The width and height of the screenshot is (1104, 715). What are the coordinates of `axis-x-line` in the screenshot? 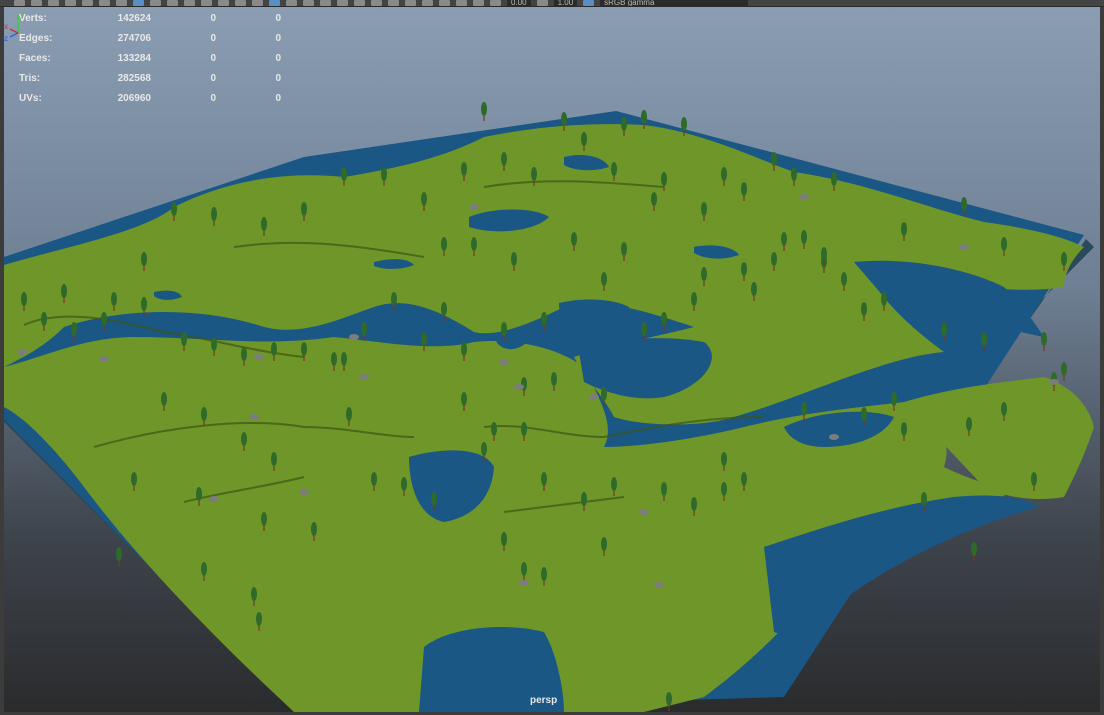 It's located at (14, 31).